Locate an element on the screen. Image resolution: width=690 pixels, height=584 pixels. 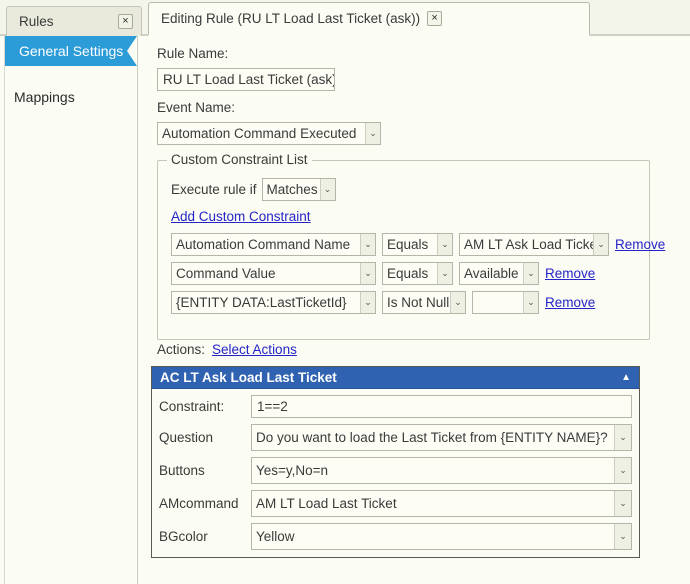
field-row-amcommand: AMcommand AM LT Load Last Ticket ⌄ is located at coordinates (395, 503).